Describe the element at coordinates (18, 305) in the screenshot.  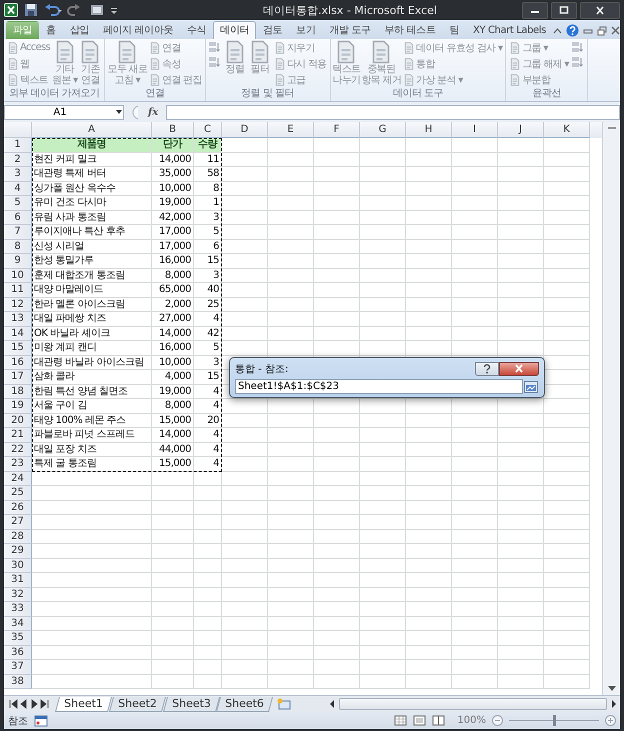
I see `row-header: 12` at that location.